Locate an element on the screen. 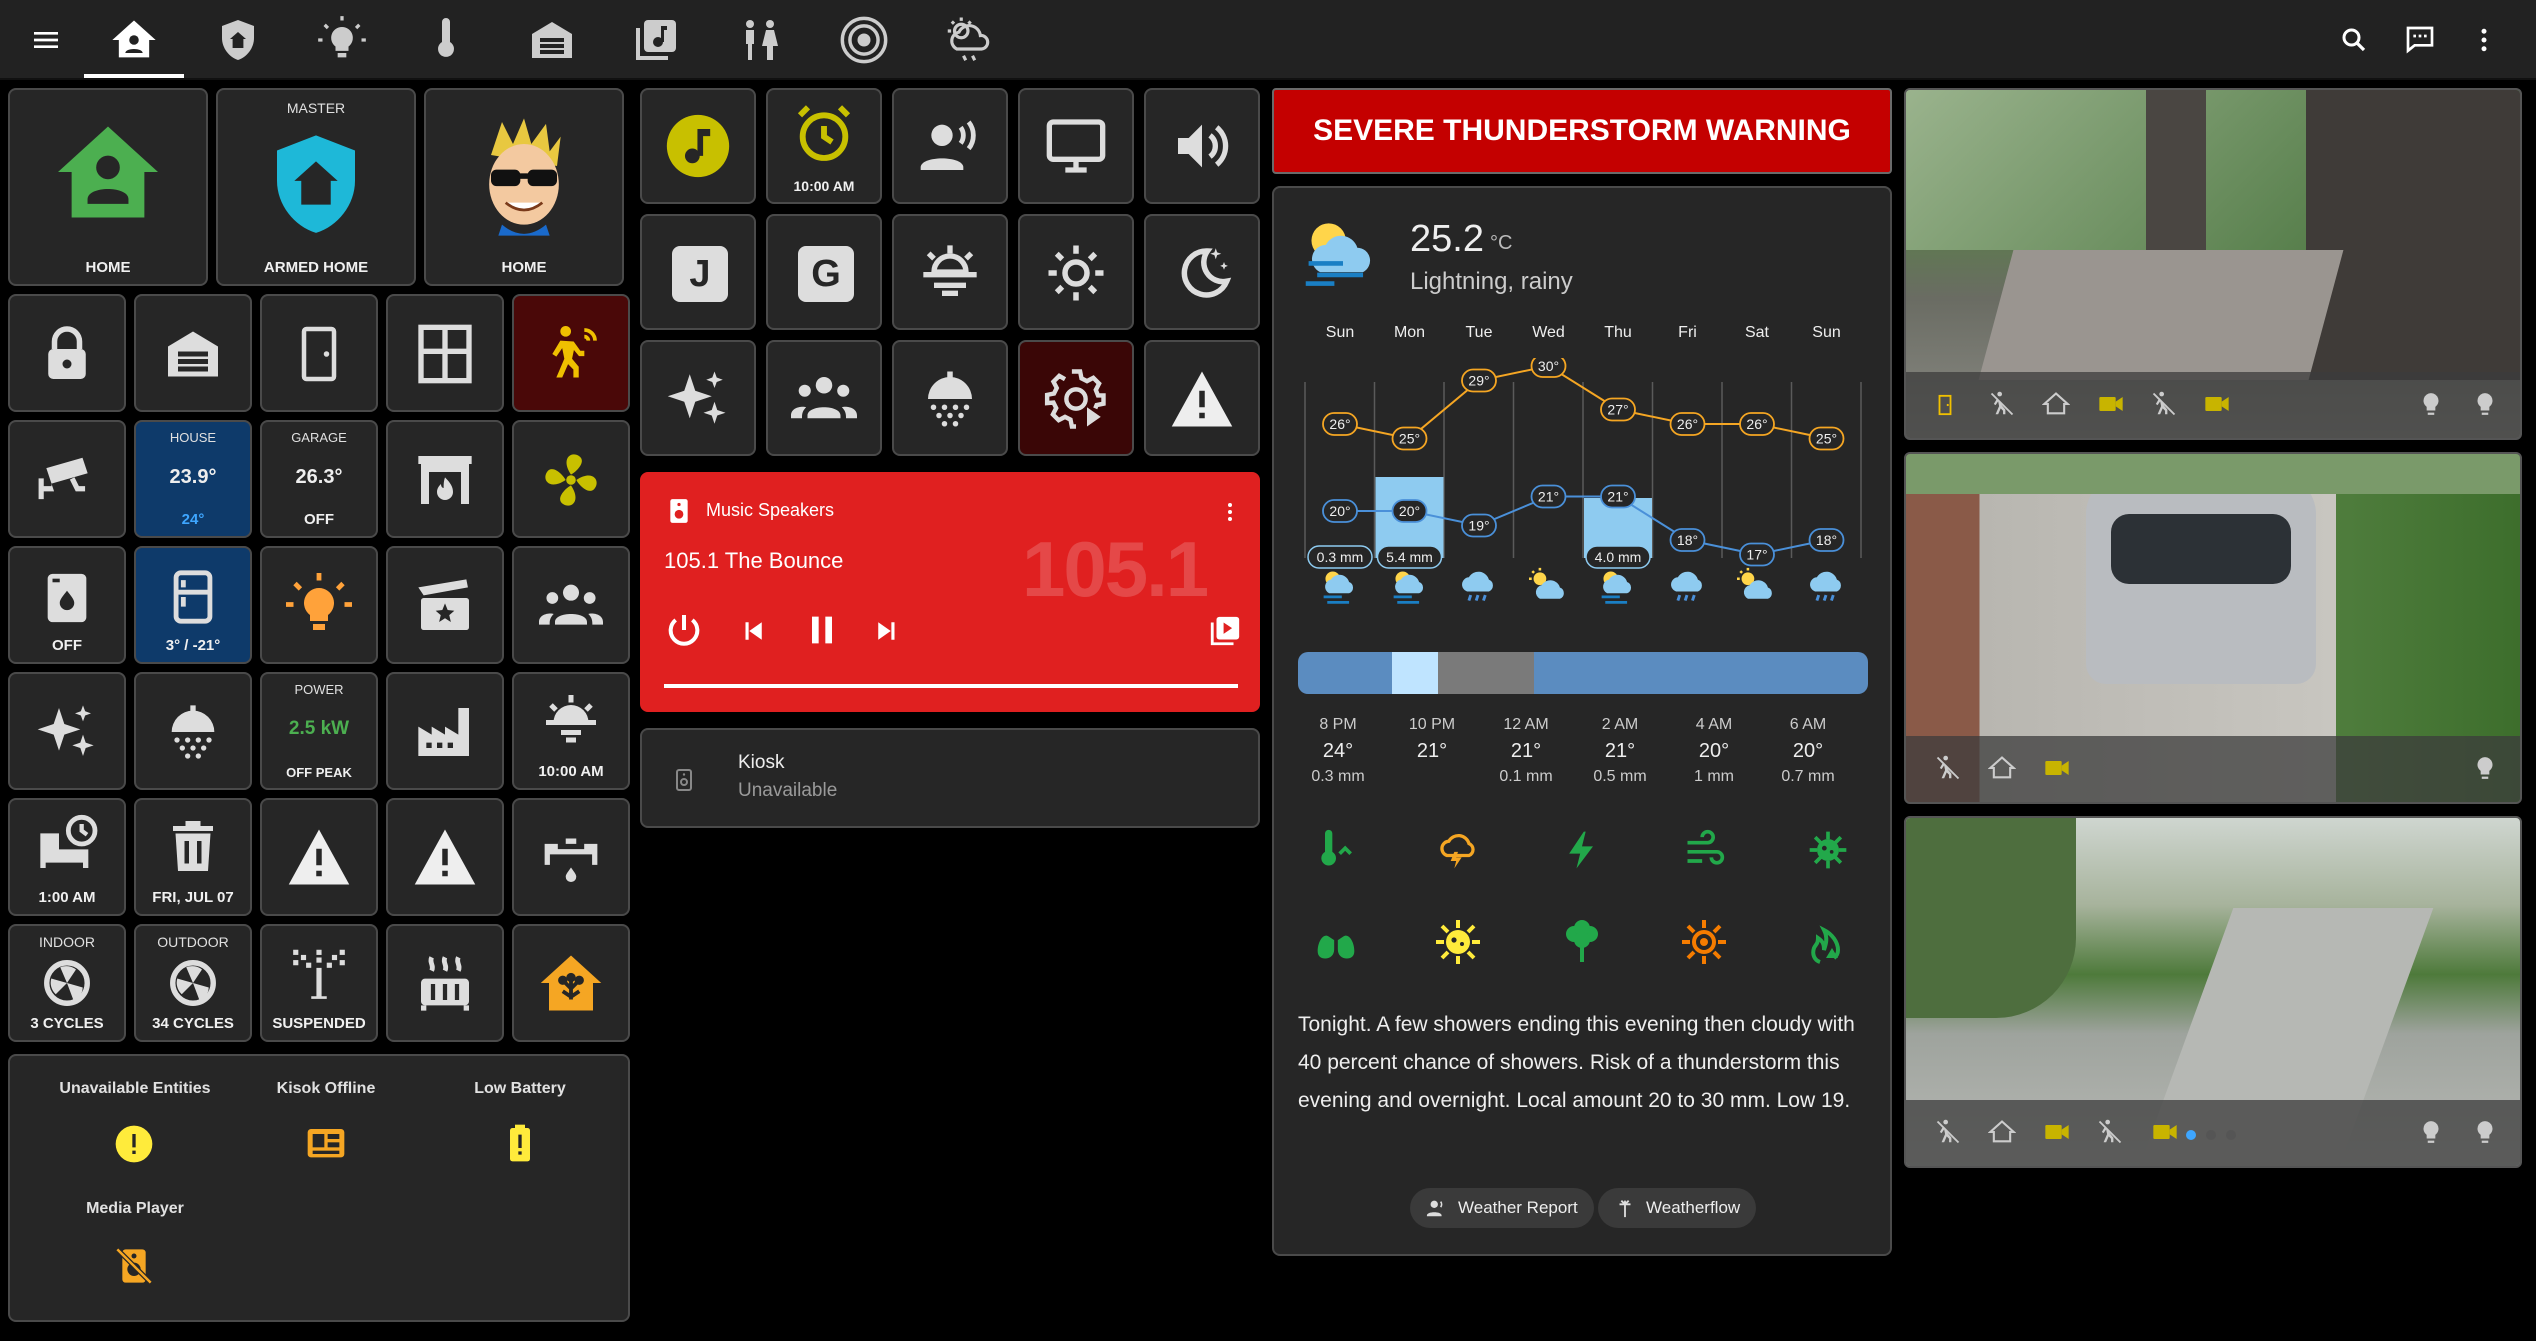 This screenshot has height=1341, width=2536. weather-windy-icon is located at coordinates (1704, 850).